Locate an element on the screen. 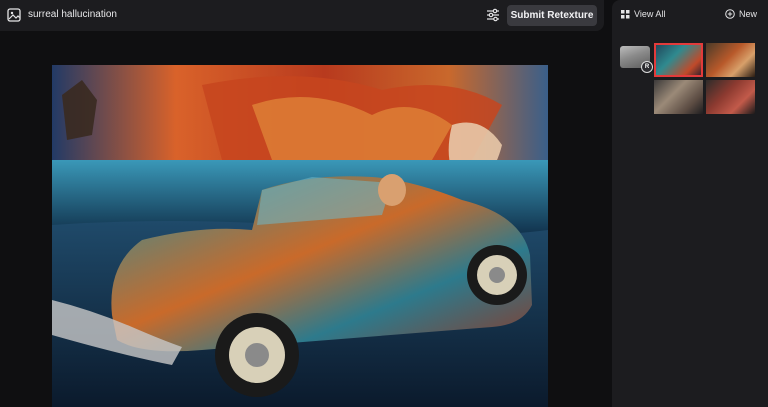 This screenshot has height=407, width=768. submit-retexture-button: Submit Retexture is located at coordinates (552, 15).